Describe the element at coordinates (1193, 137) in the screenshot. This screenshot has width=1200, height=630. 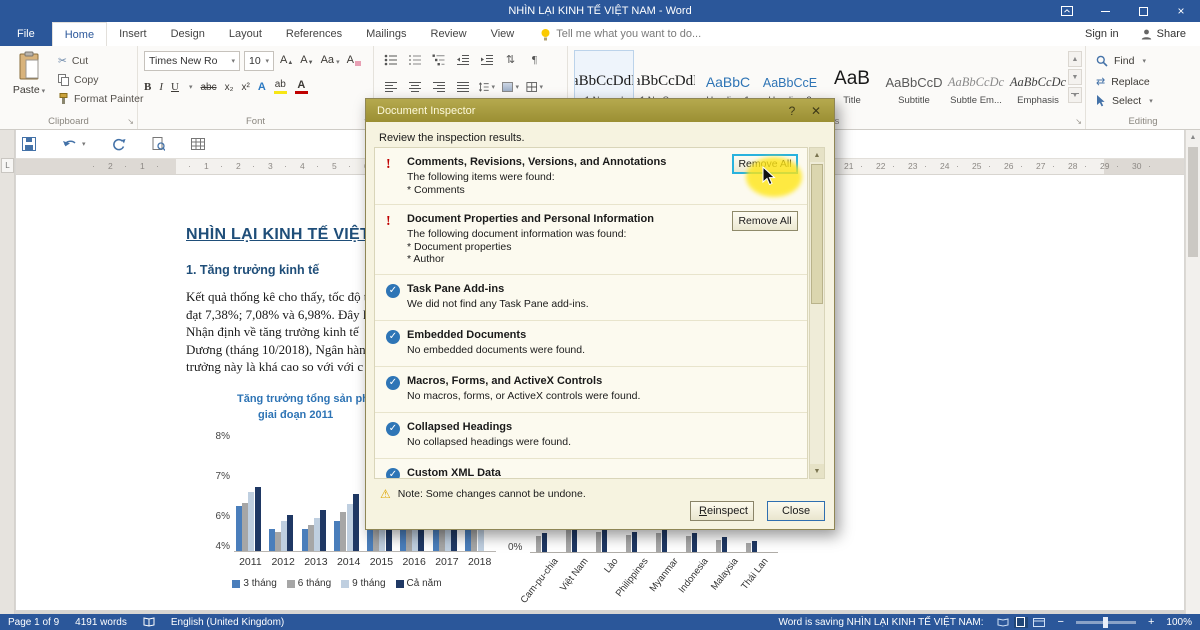
I see `scroll-up-icon: ▲` at that location.